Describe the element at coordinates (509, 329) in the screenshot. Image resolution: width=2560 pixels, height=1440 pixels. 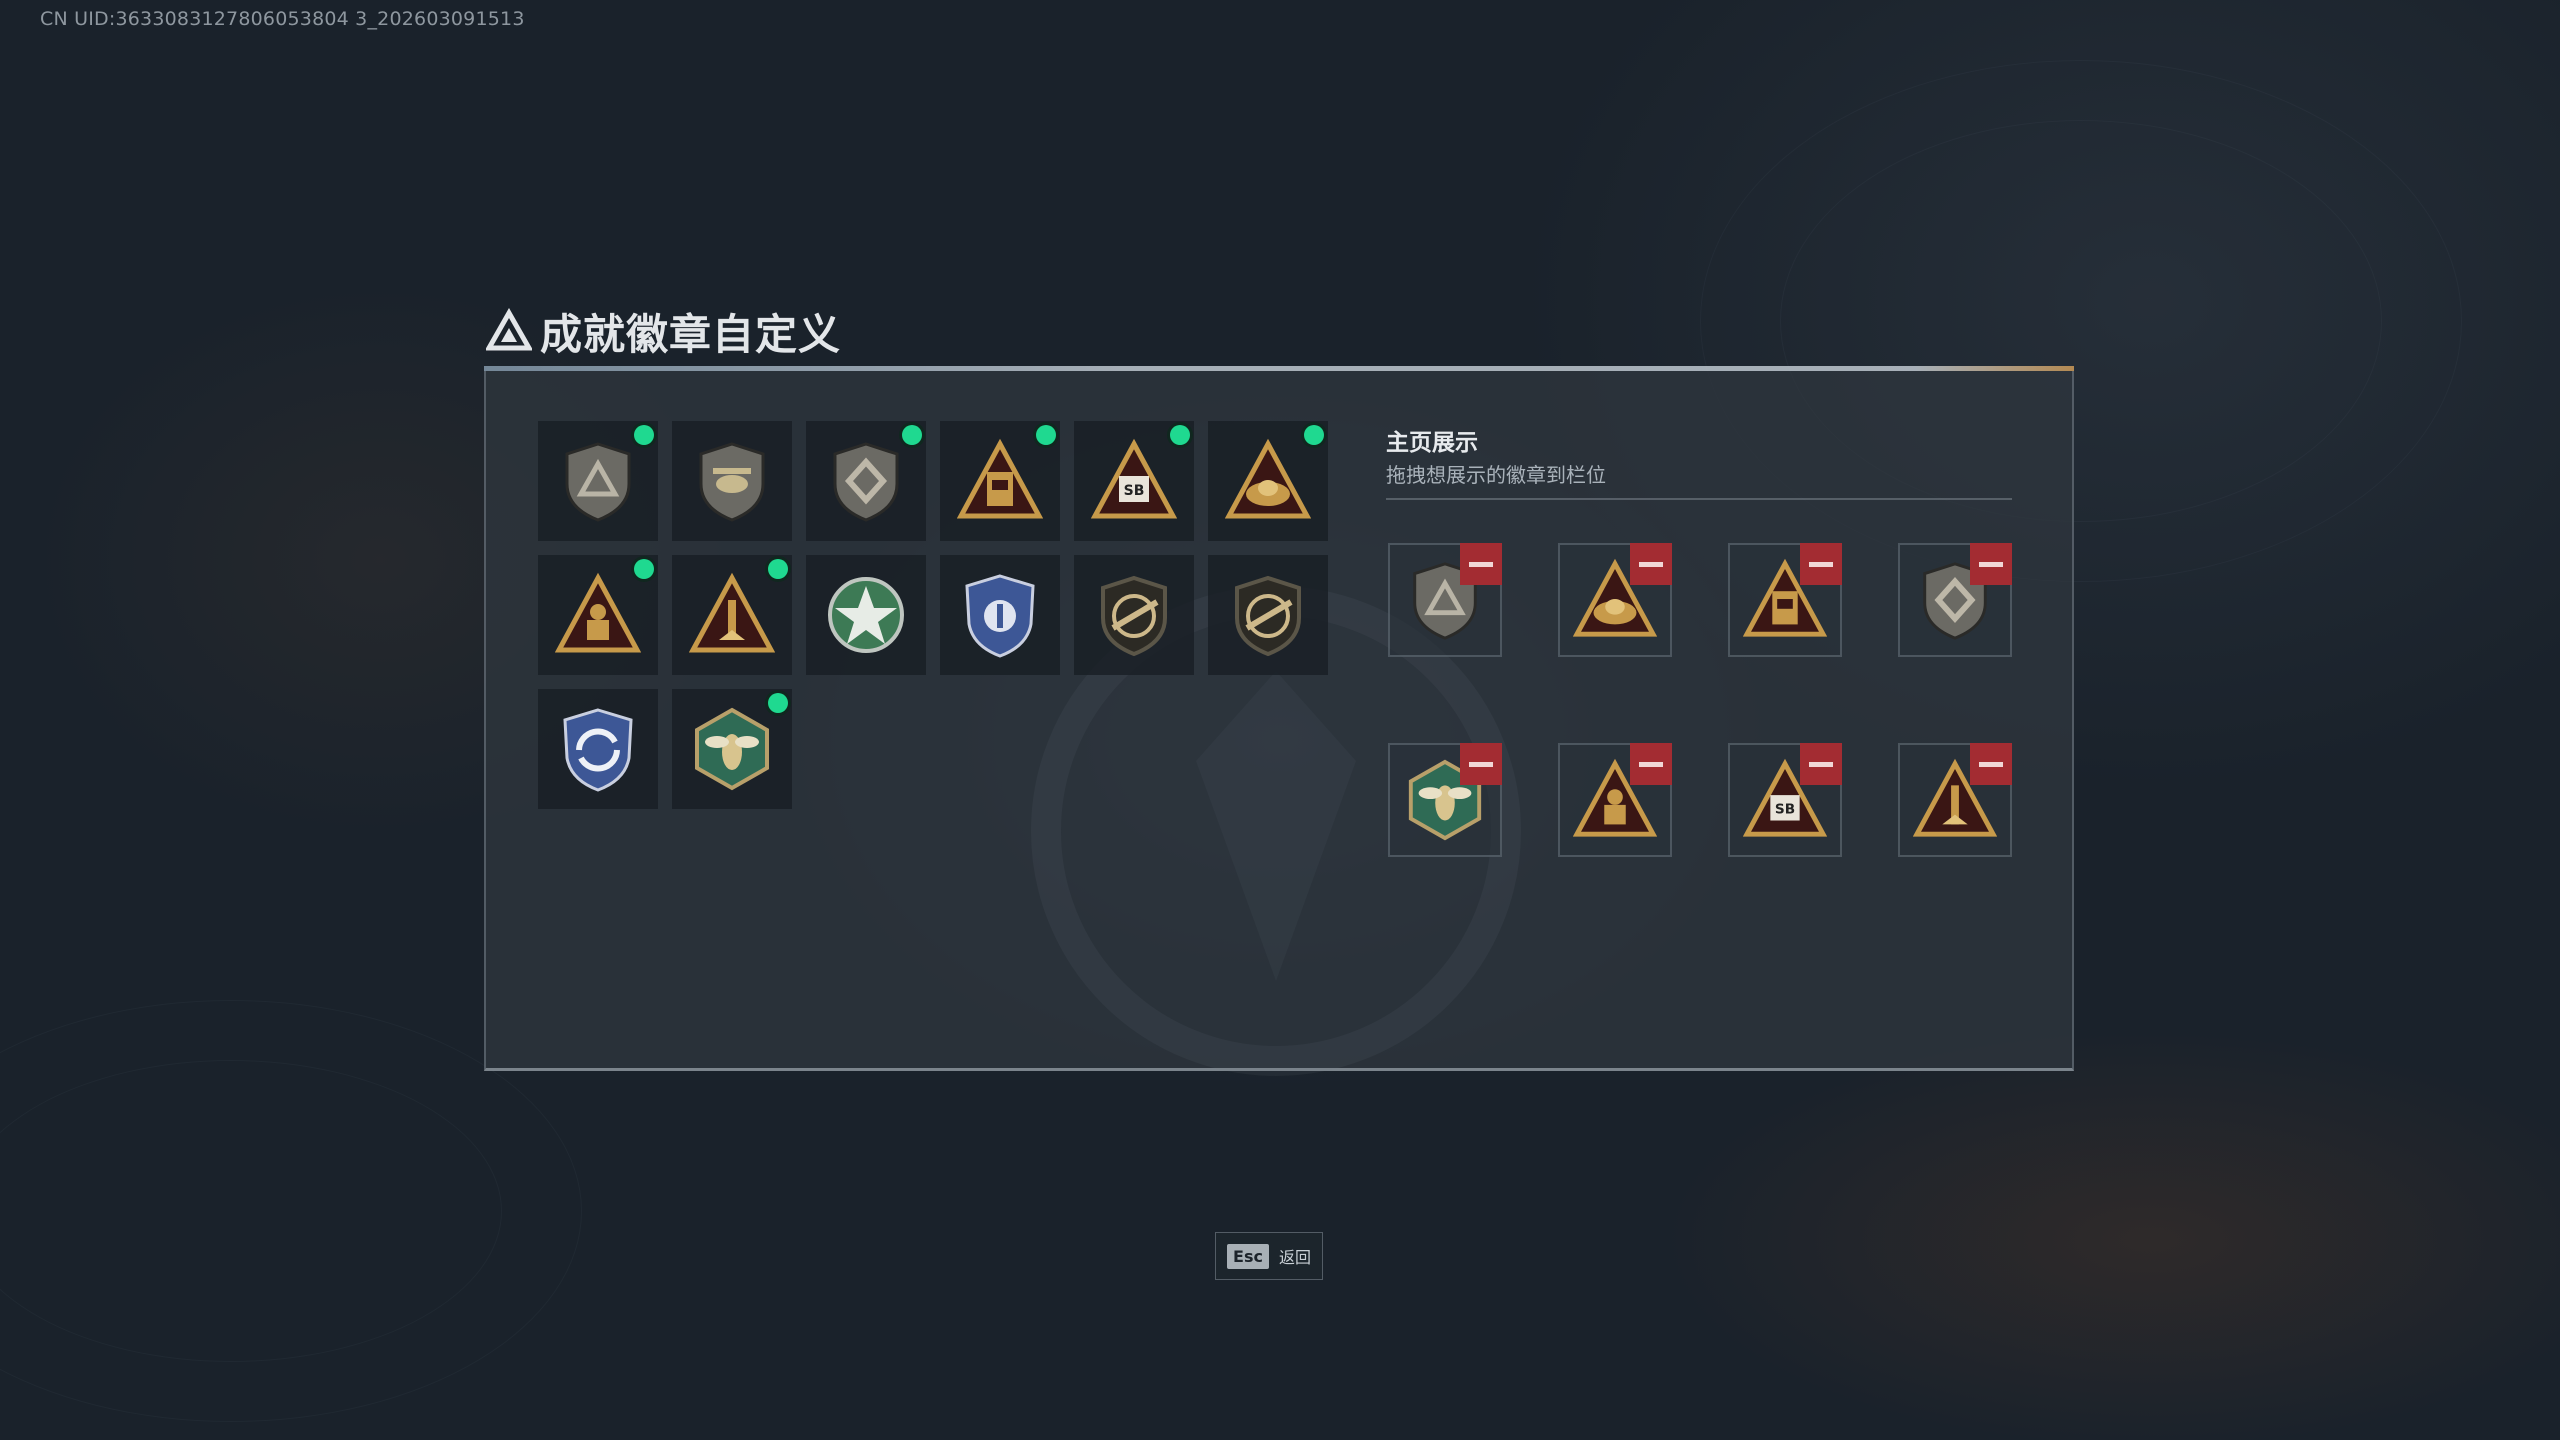
I see `triangle-emblem-icon` at that location.